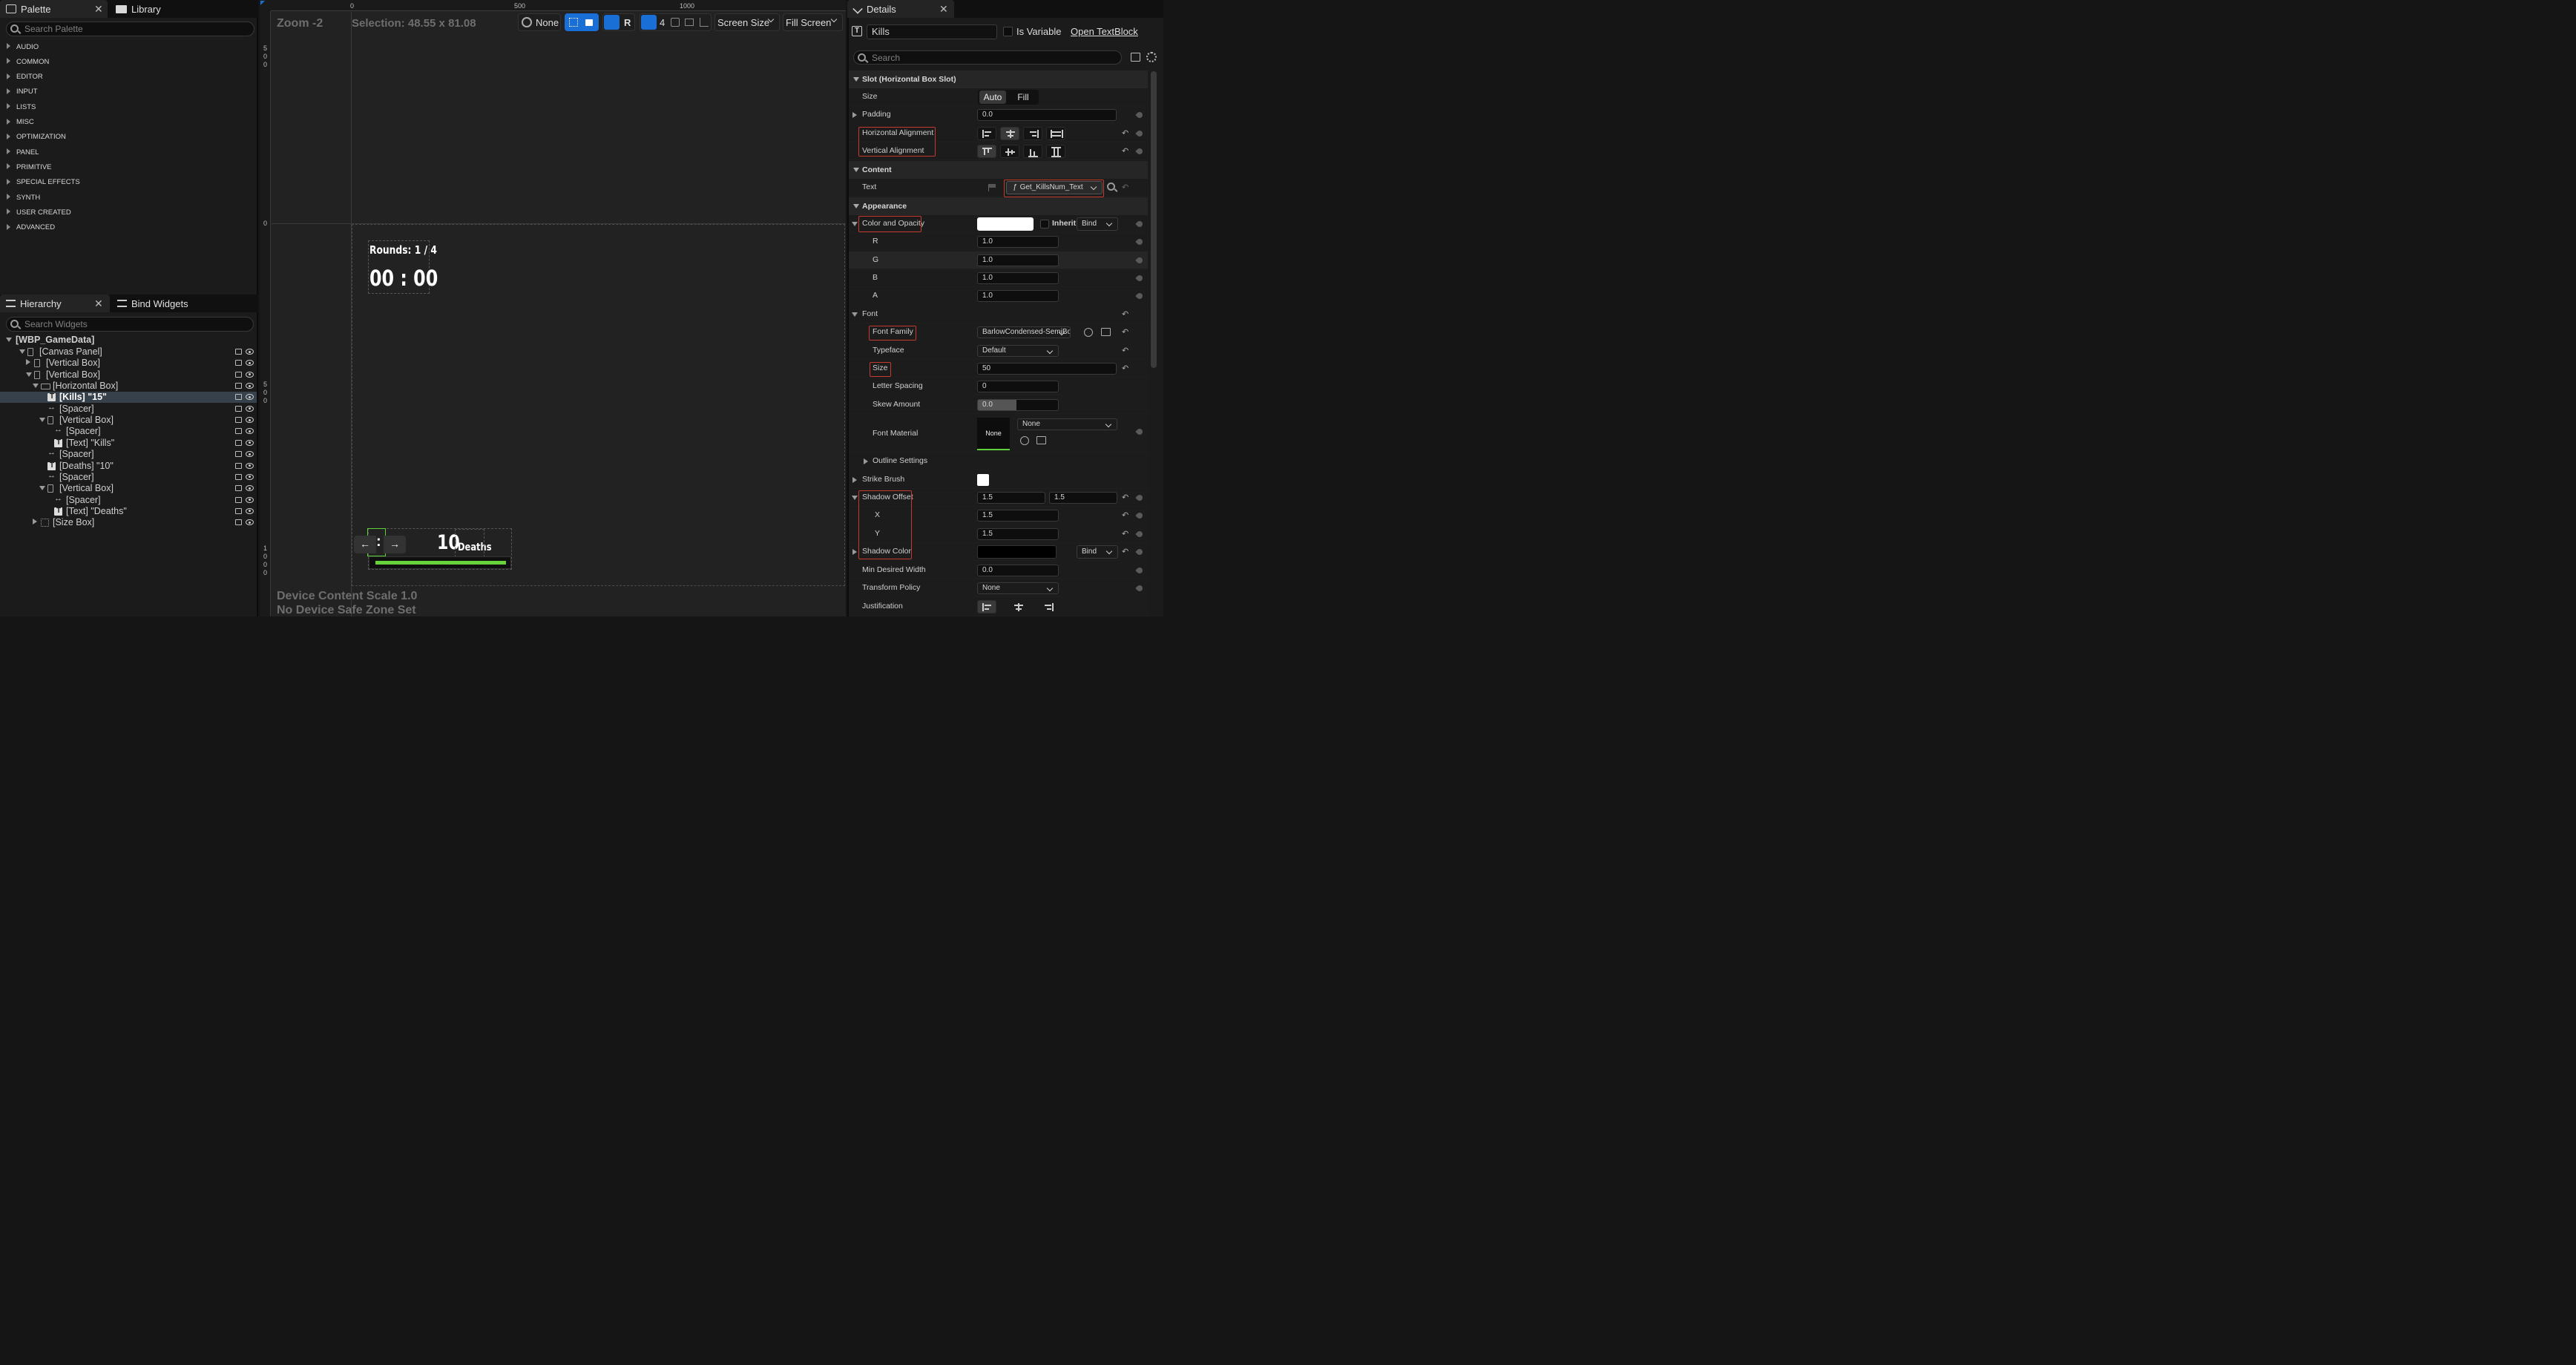 This screenshot has width=2576, height=1365. Describe the element at coordinates (986, 133) in the screenshot. I see `align-left-icon` at that location.